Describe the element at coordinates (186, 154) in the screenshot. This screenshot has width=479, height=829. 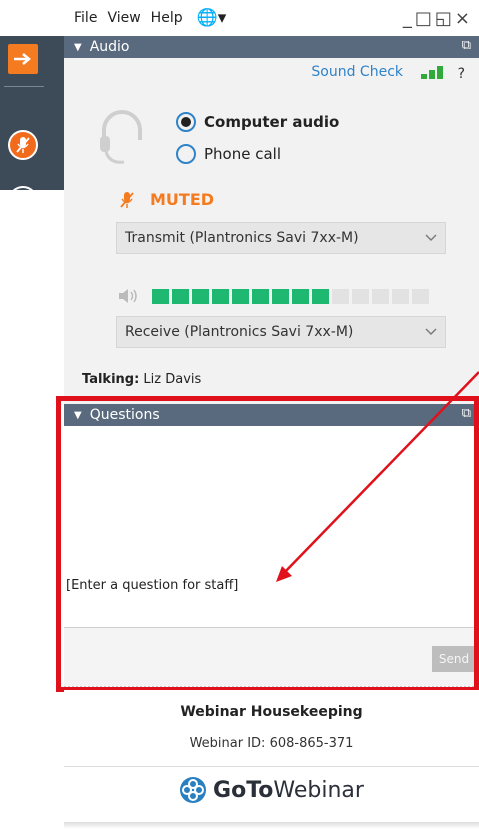
I see `phone-call-radio` at that location.